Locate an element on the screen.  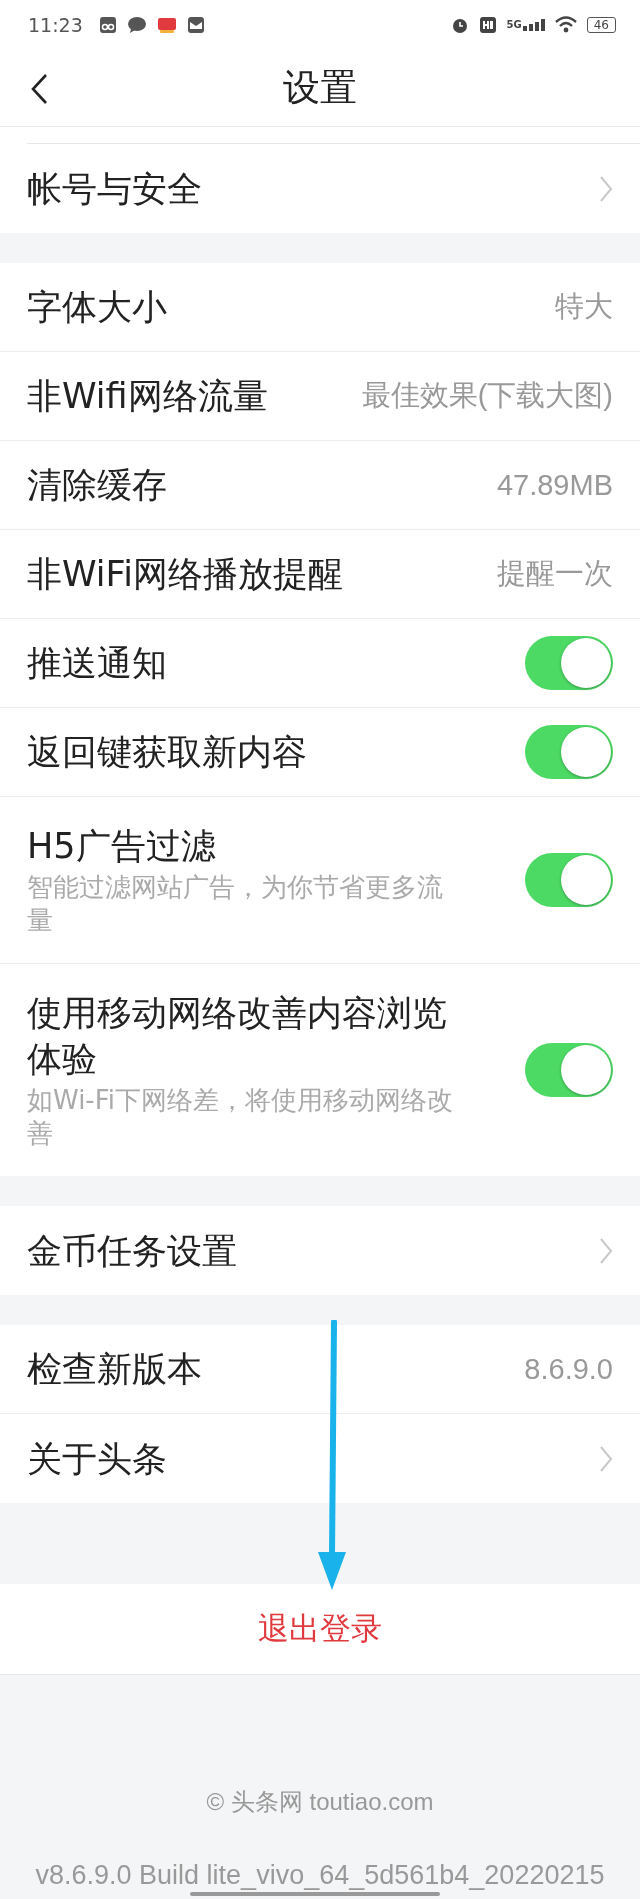
row-label: H5广告过滤 is located at coordinates (122, 846).